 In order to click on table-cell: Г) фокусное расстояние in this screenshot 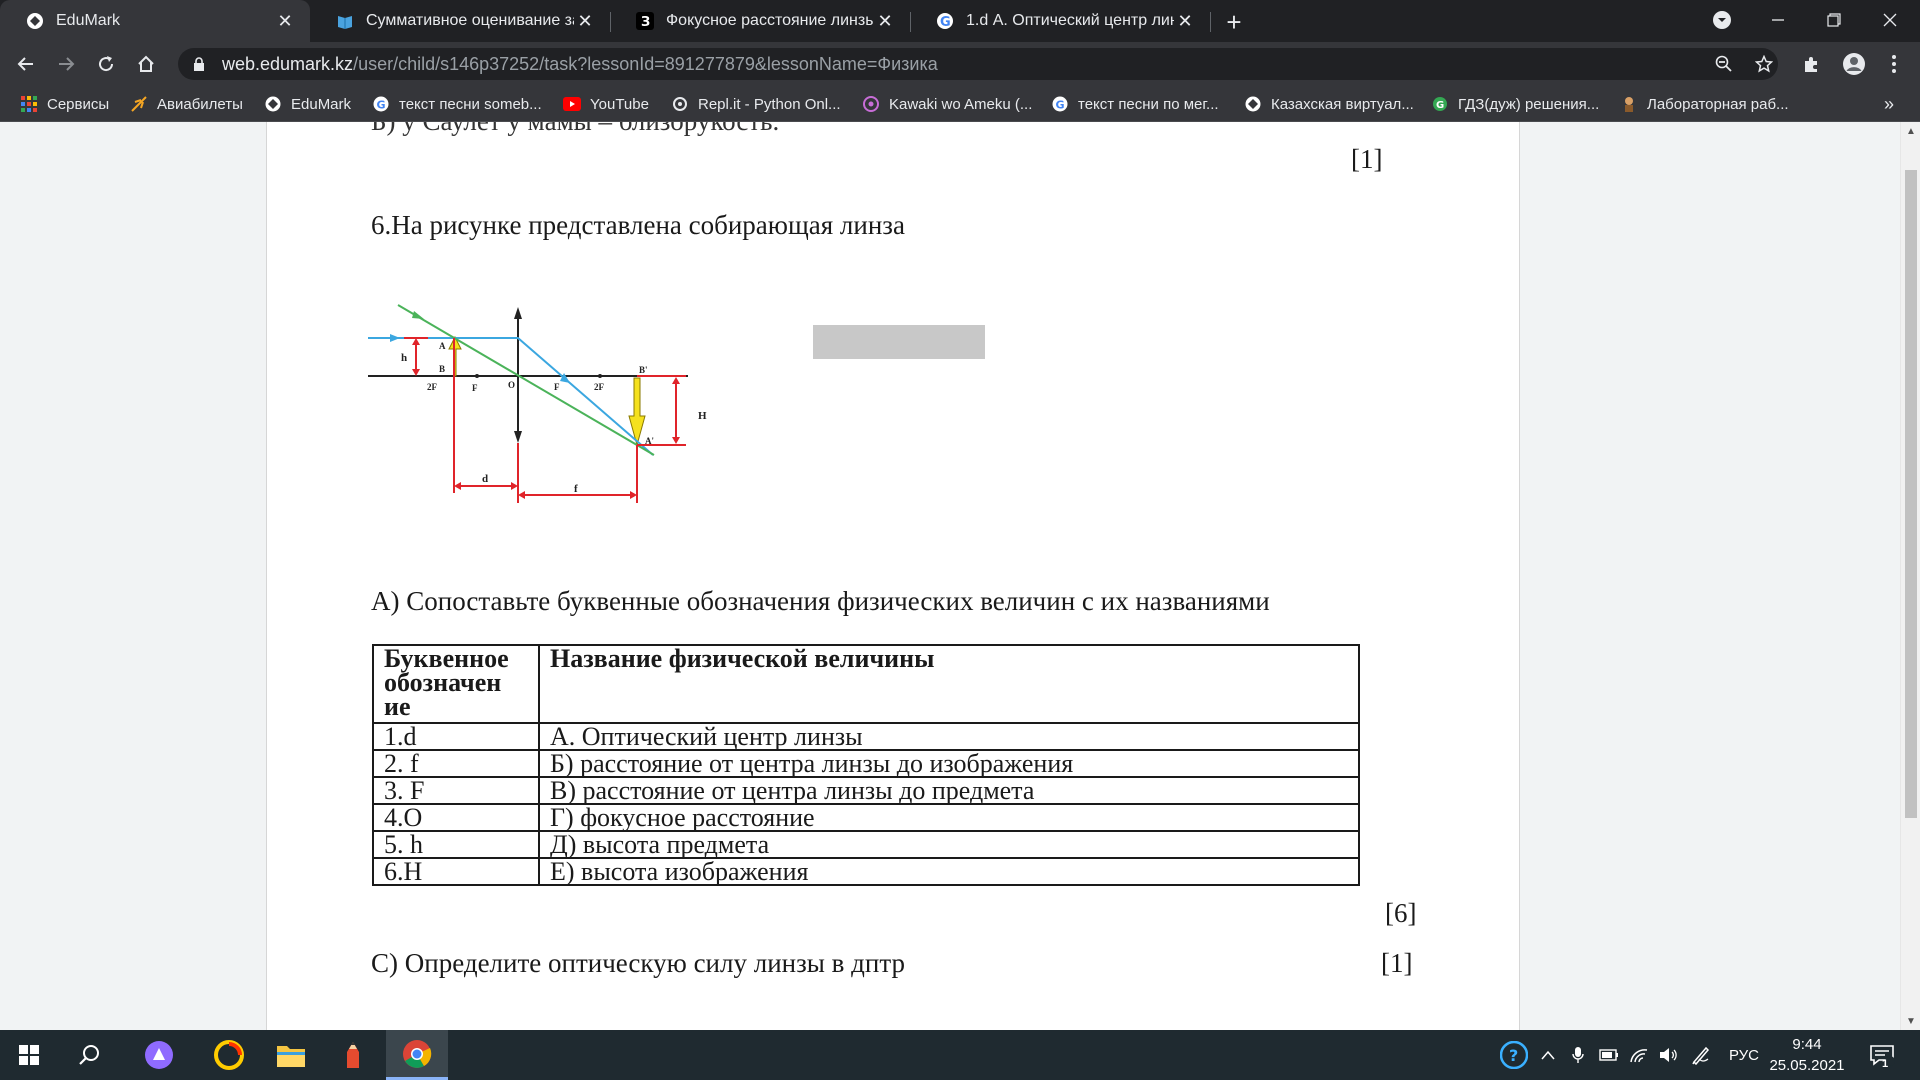, I will do `click(949, 817)`.